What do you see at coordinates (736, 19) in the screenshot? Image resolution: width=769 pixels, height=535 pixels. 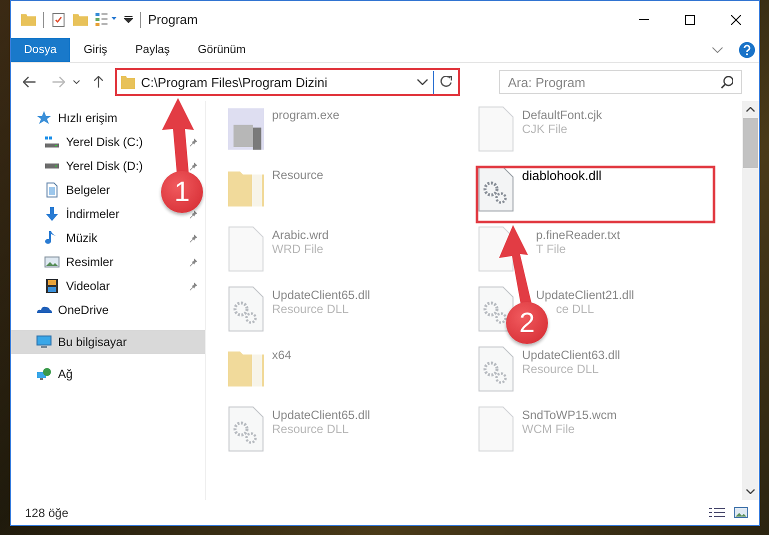 I see `close-icon` at bounding box center [736, 19].